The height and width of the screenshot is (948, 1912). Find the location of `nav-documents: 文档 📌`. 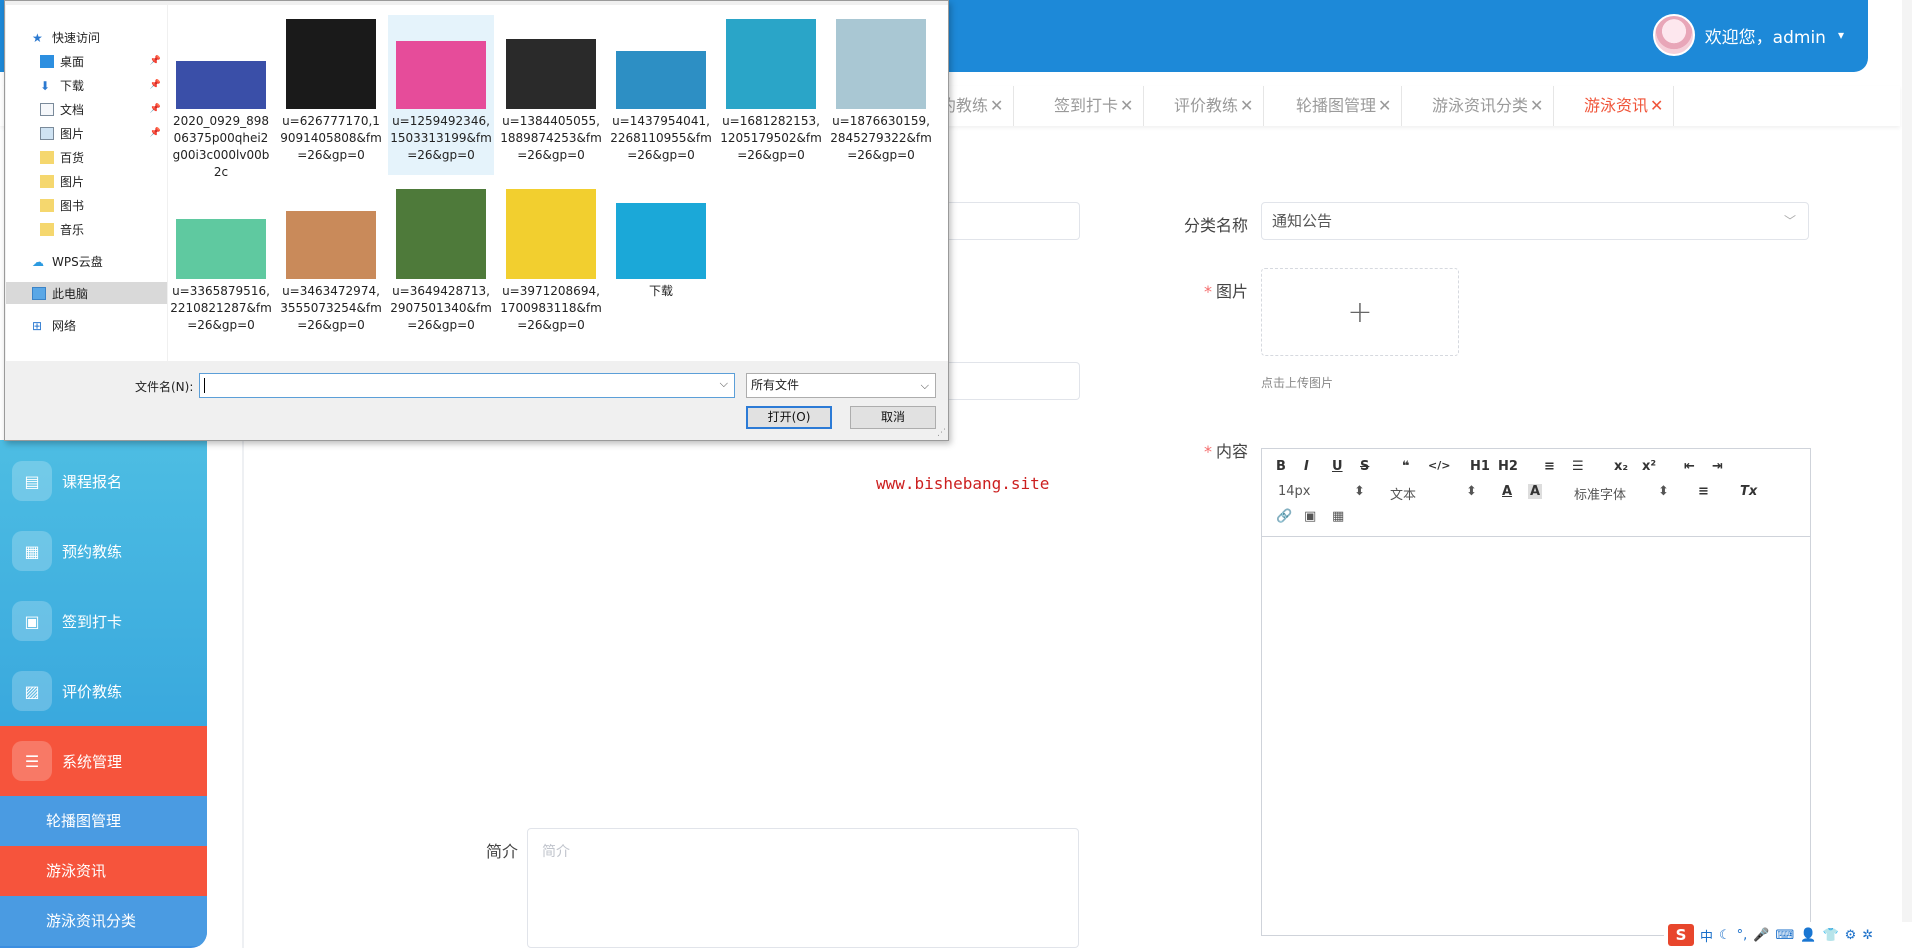

nav-documents: 文档 📌 is located at coordinates (86, 109).